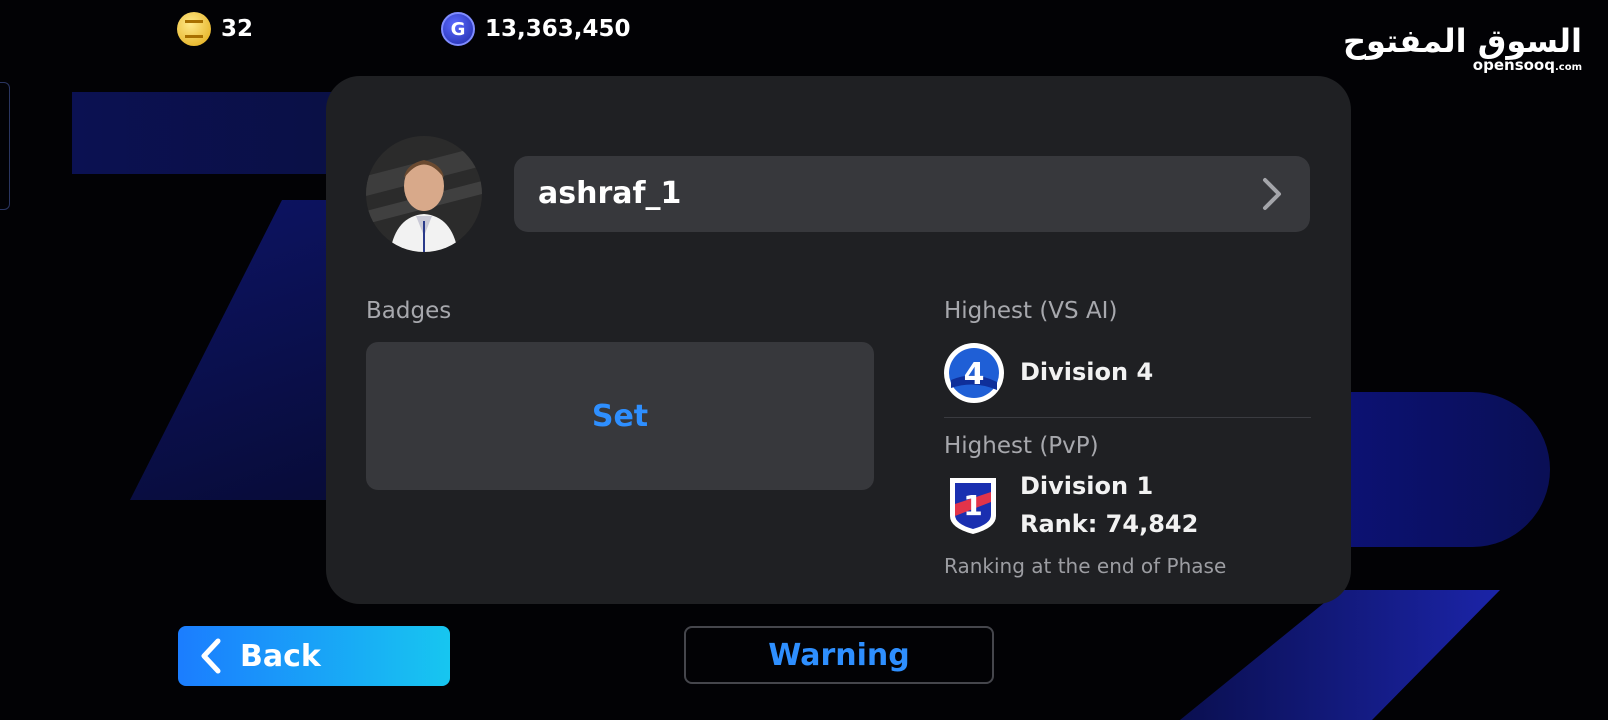 The image size is (1608, 720). Describe the element at coordinates (5, 146) in the screenshot. I see `side-tab` at that location.